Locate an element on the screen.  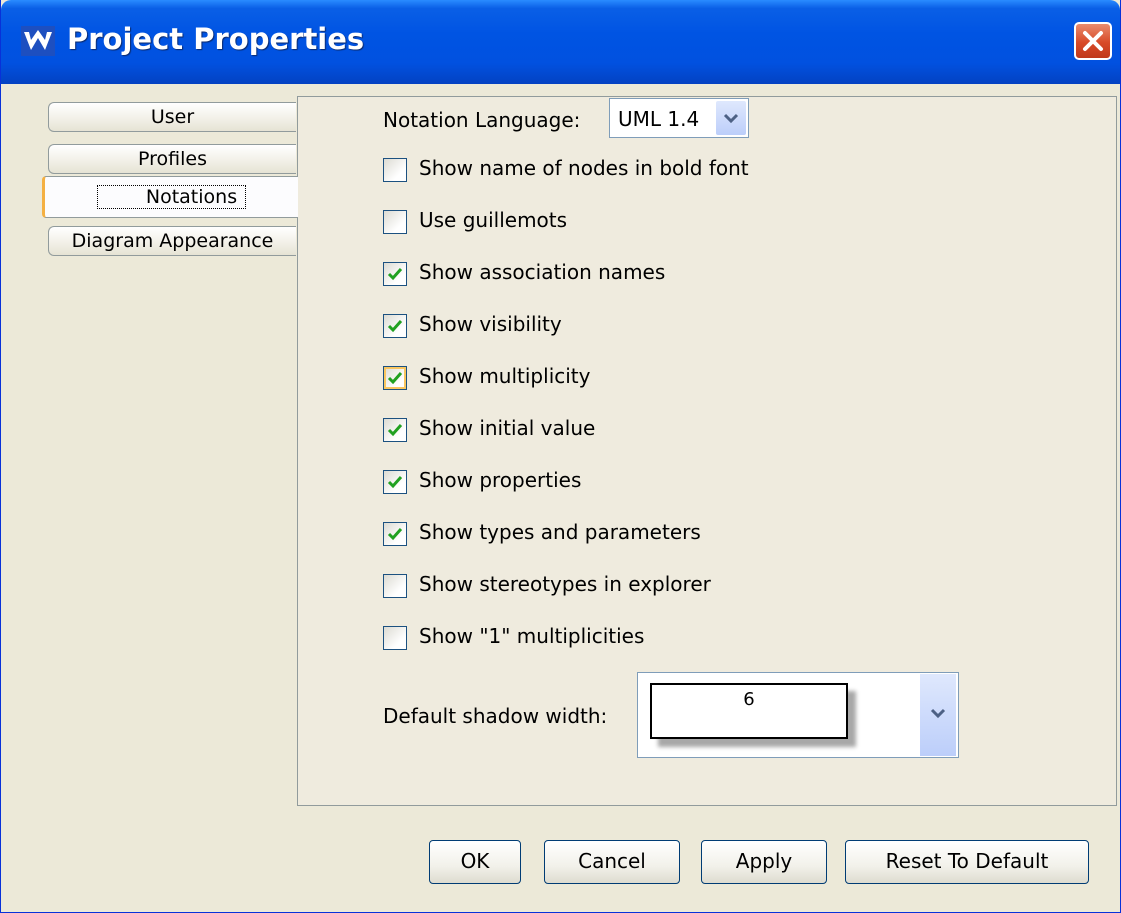
close-icon is located at coordinates (1093, 41).